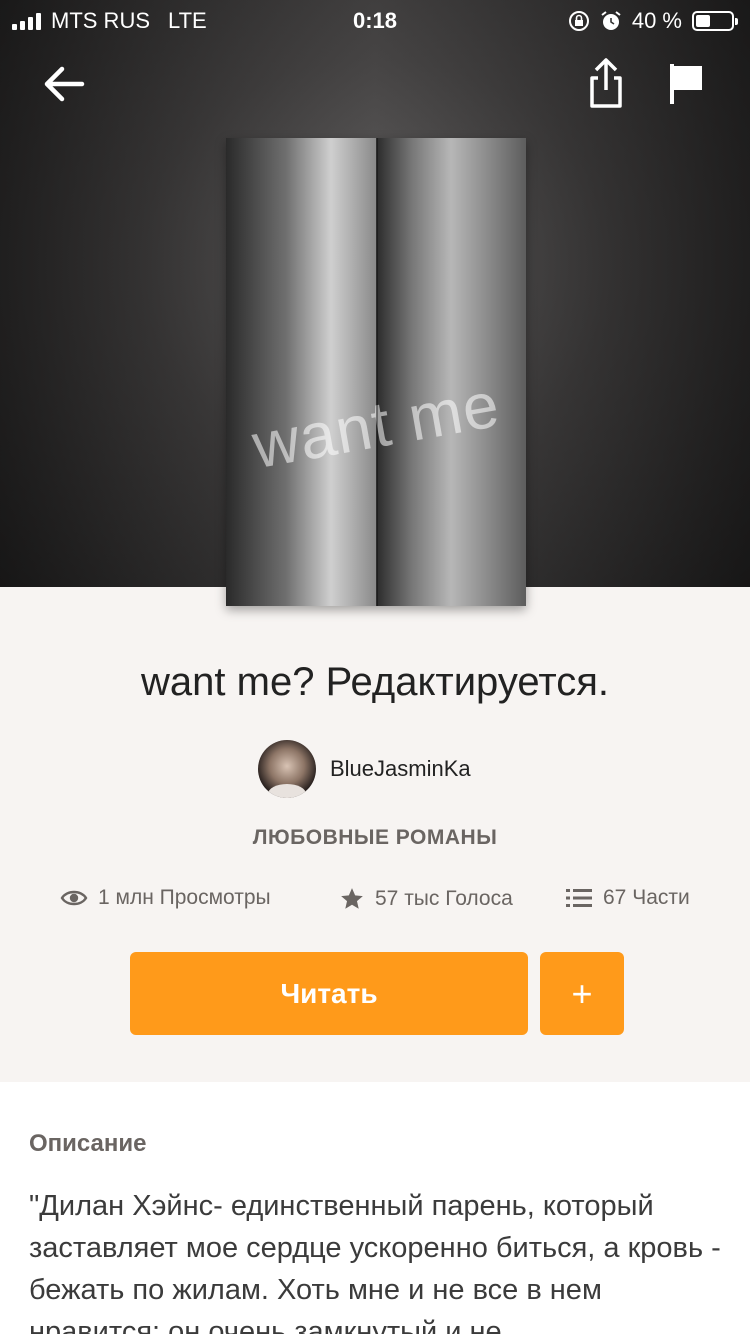 Image resolution: width=750 pixels, height=1334 pixels. I want to click on votes-count: 57 тыс Голоса, so click(444, 898).